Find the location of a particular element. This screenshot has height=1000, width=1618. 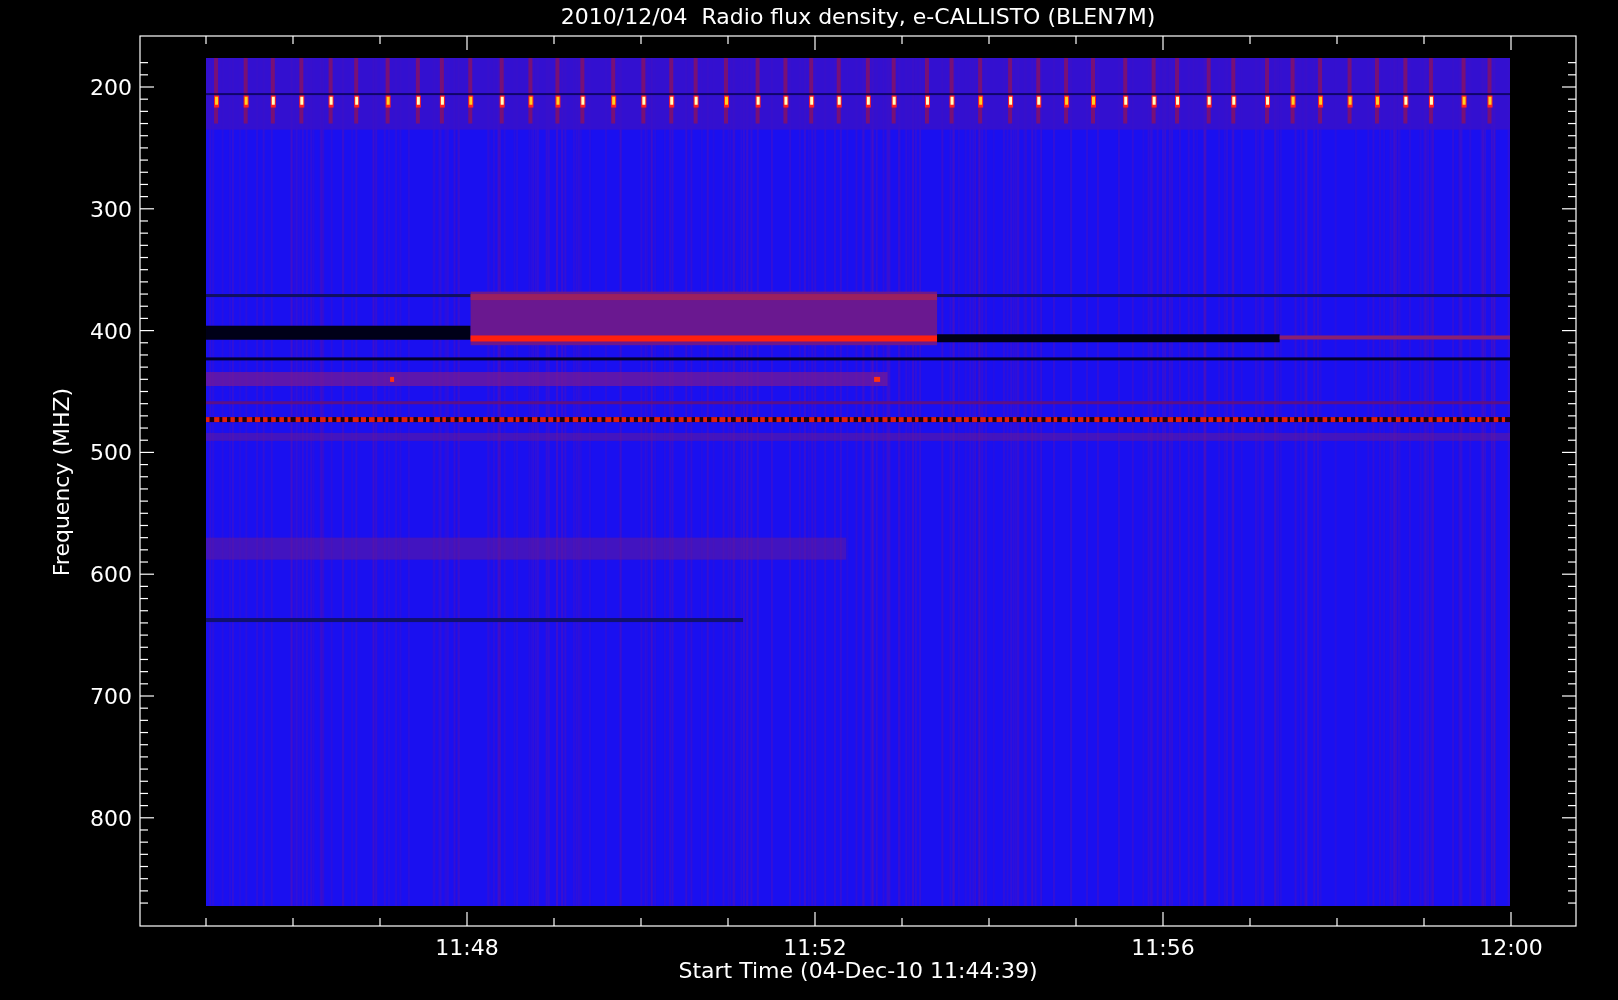

tick-label: 300 is located at coordinates (111, 209).